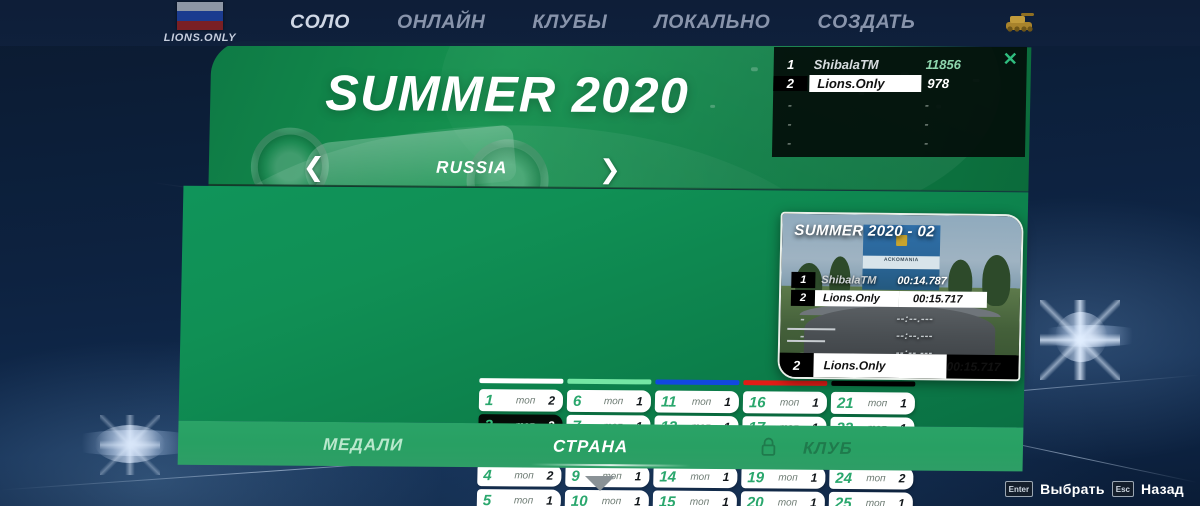 Image resolution: width=1200 pixels, height=506 pixels. What do you see at coordinates (600, 484) in the screenshot?
I see `chevron-down-icon` at bounding box center [600, 484].